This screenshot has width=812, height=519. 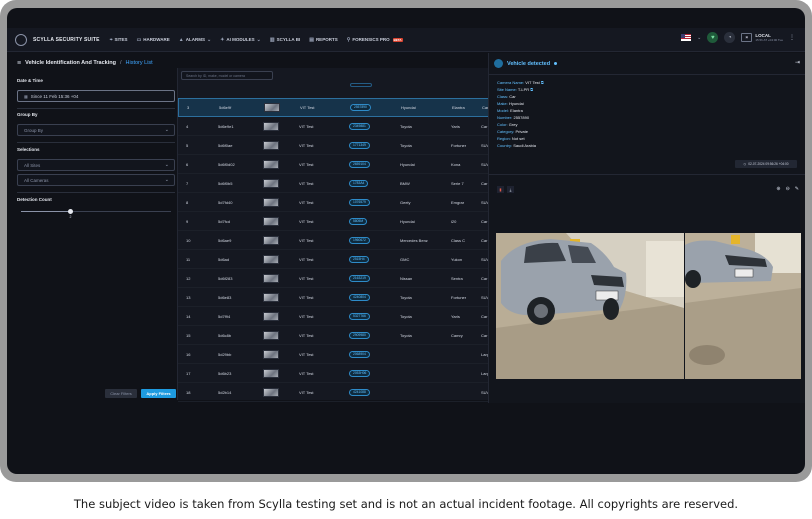 I want to click on table-row: 11 5d6ad VIT Test 2515H4 GMC Yukon SUV, so click(x=334, y=259).